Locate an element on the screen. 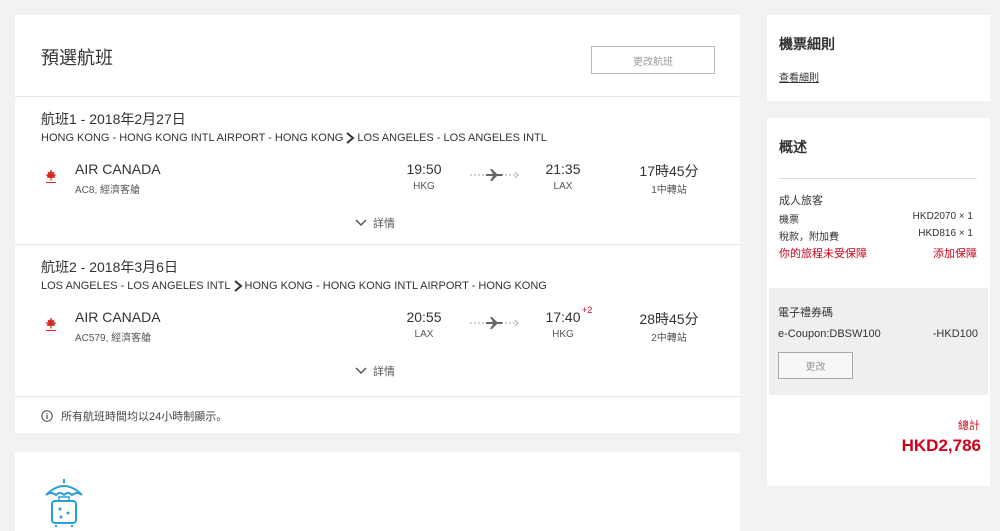 This screenshot has width=1000, height=531. view-rules-link: 查看細則 is located at coordinates (799, 76).